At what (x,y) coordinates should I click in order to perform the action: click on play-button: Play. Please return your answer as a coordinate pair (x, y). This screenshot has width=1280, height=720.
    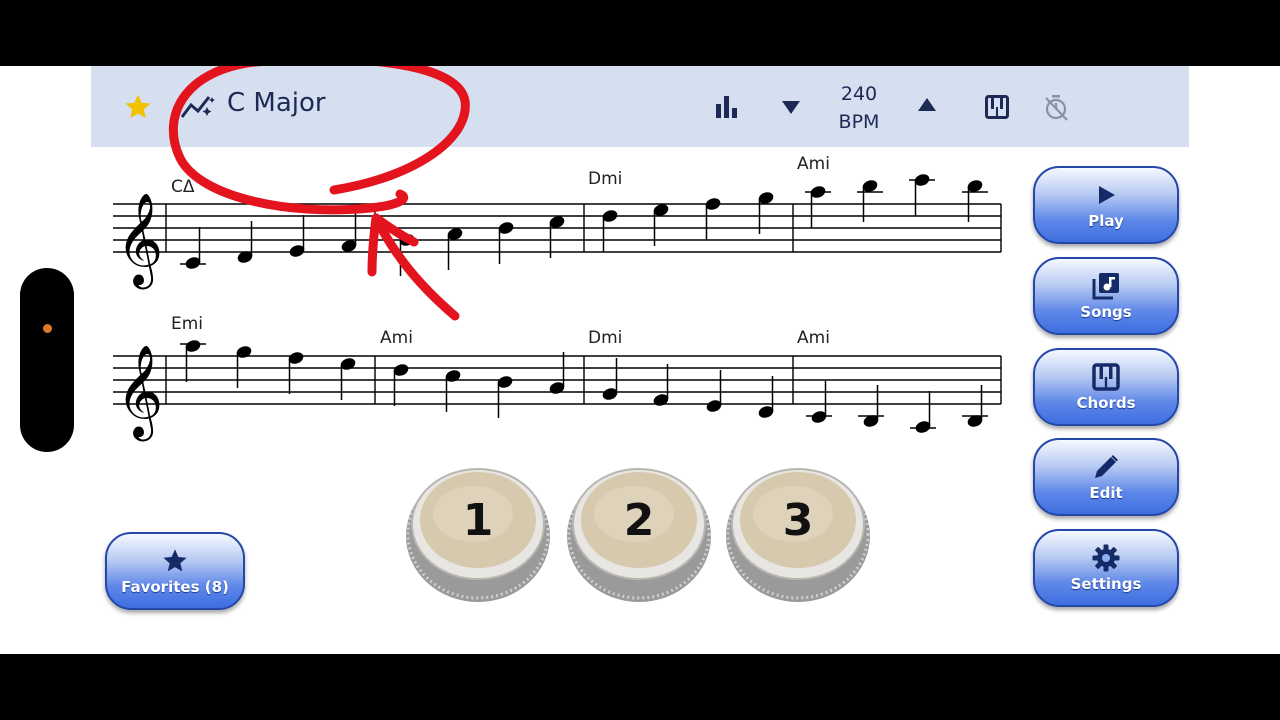
    Looking at the image, I should click on (1106, 205).